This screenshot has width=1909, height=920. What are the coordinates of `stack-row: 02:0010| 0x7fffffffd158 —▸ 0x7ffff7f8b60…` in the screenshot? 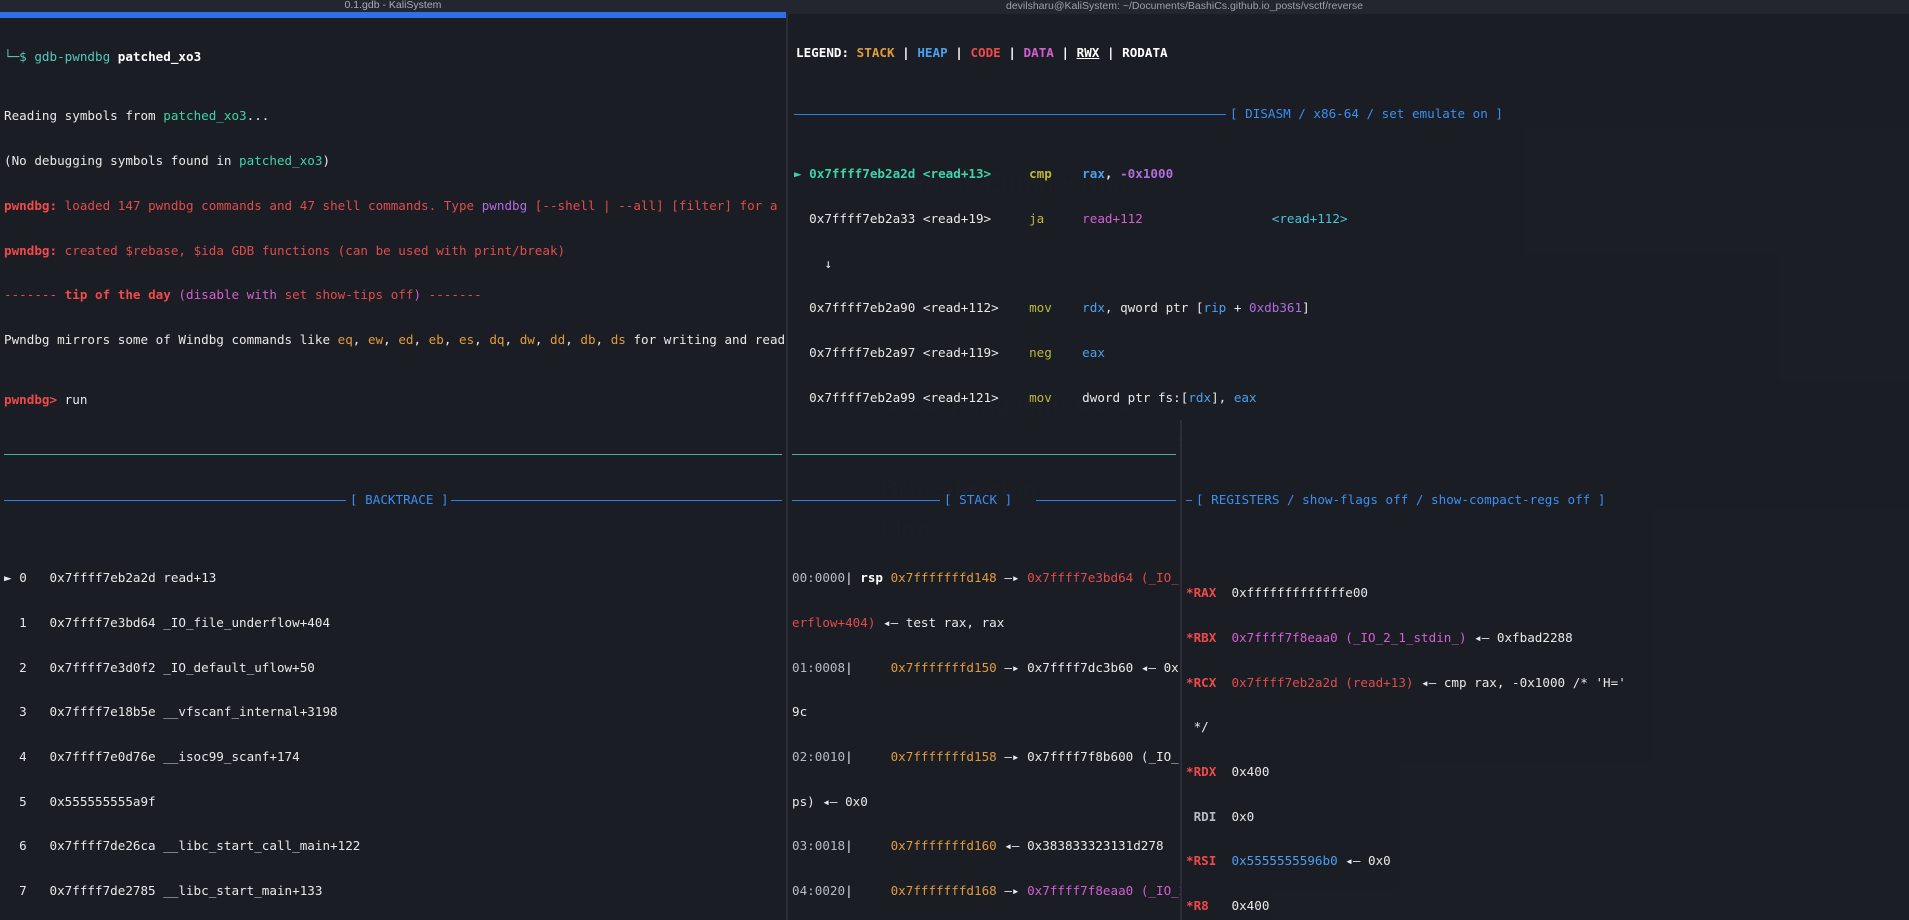 It's located at (986, 757).